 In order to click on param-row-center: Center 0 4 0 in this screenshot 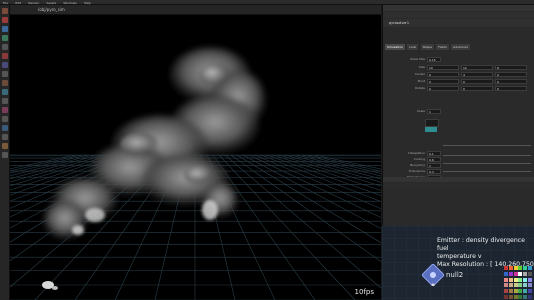, I will do `click(459, 74)`.